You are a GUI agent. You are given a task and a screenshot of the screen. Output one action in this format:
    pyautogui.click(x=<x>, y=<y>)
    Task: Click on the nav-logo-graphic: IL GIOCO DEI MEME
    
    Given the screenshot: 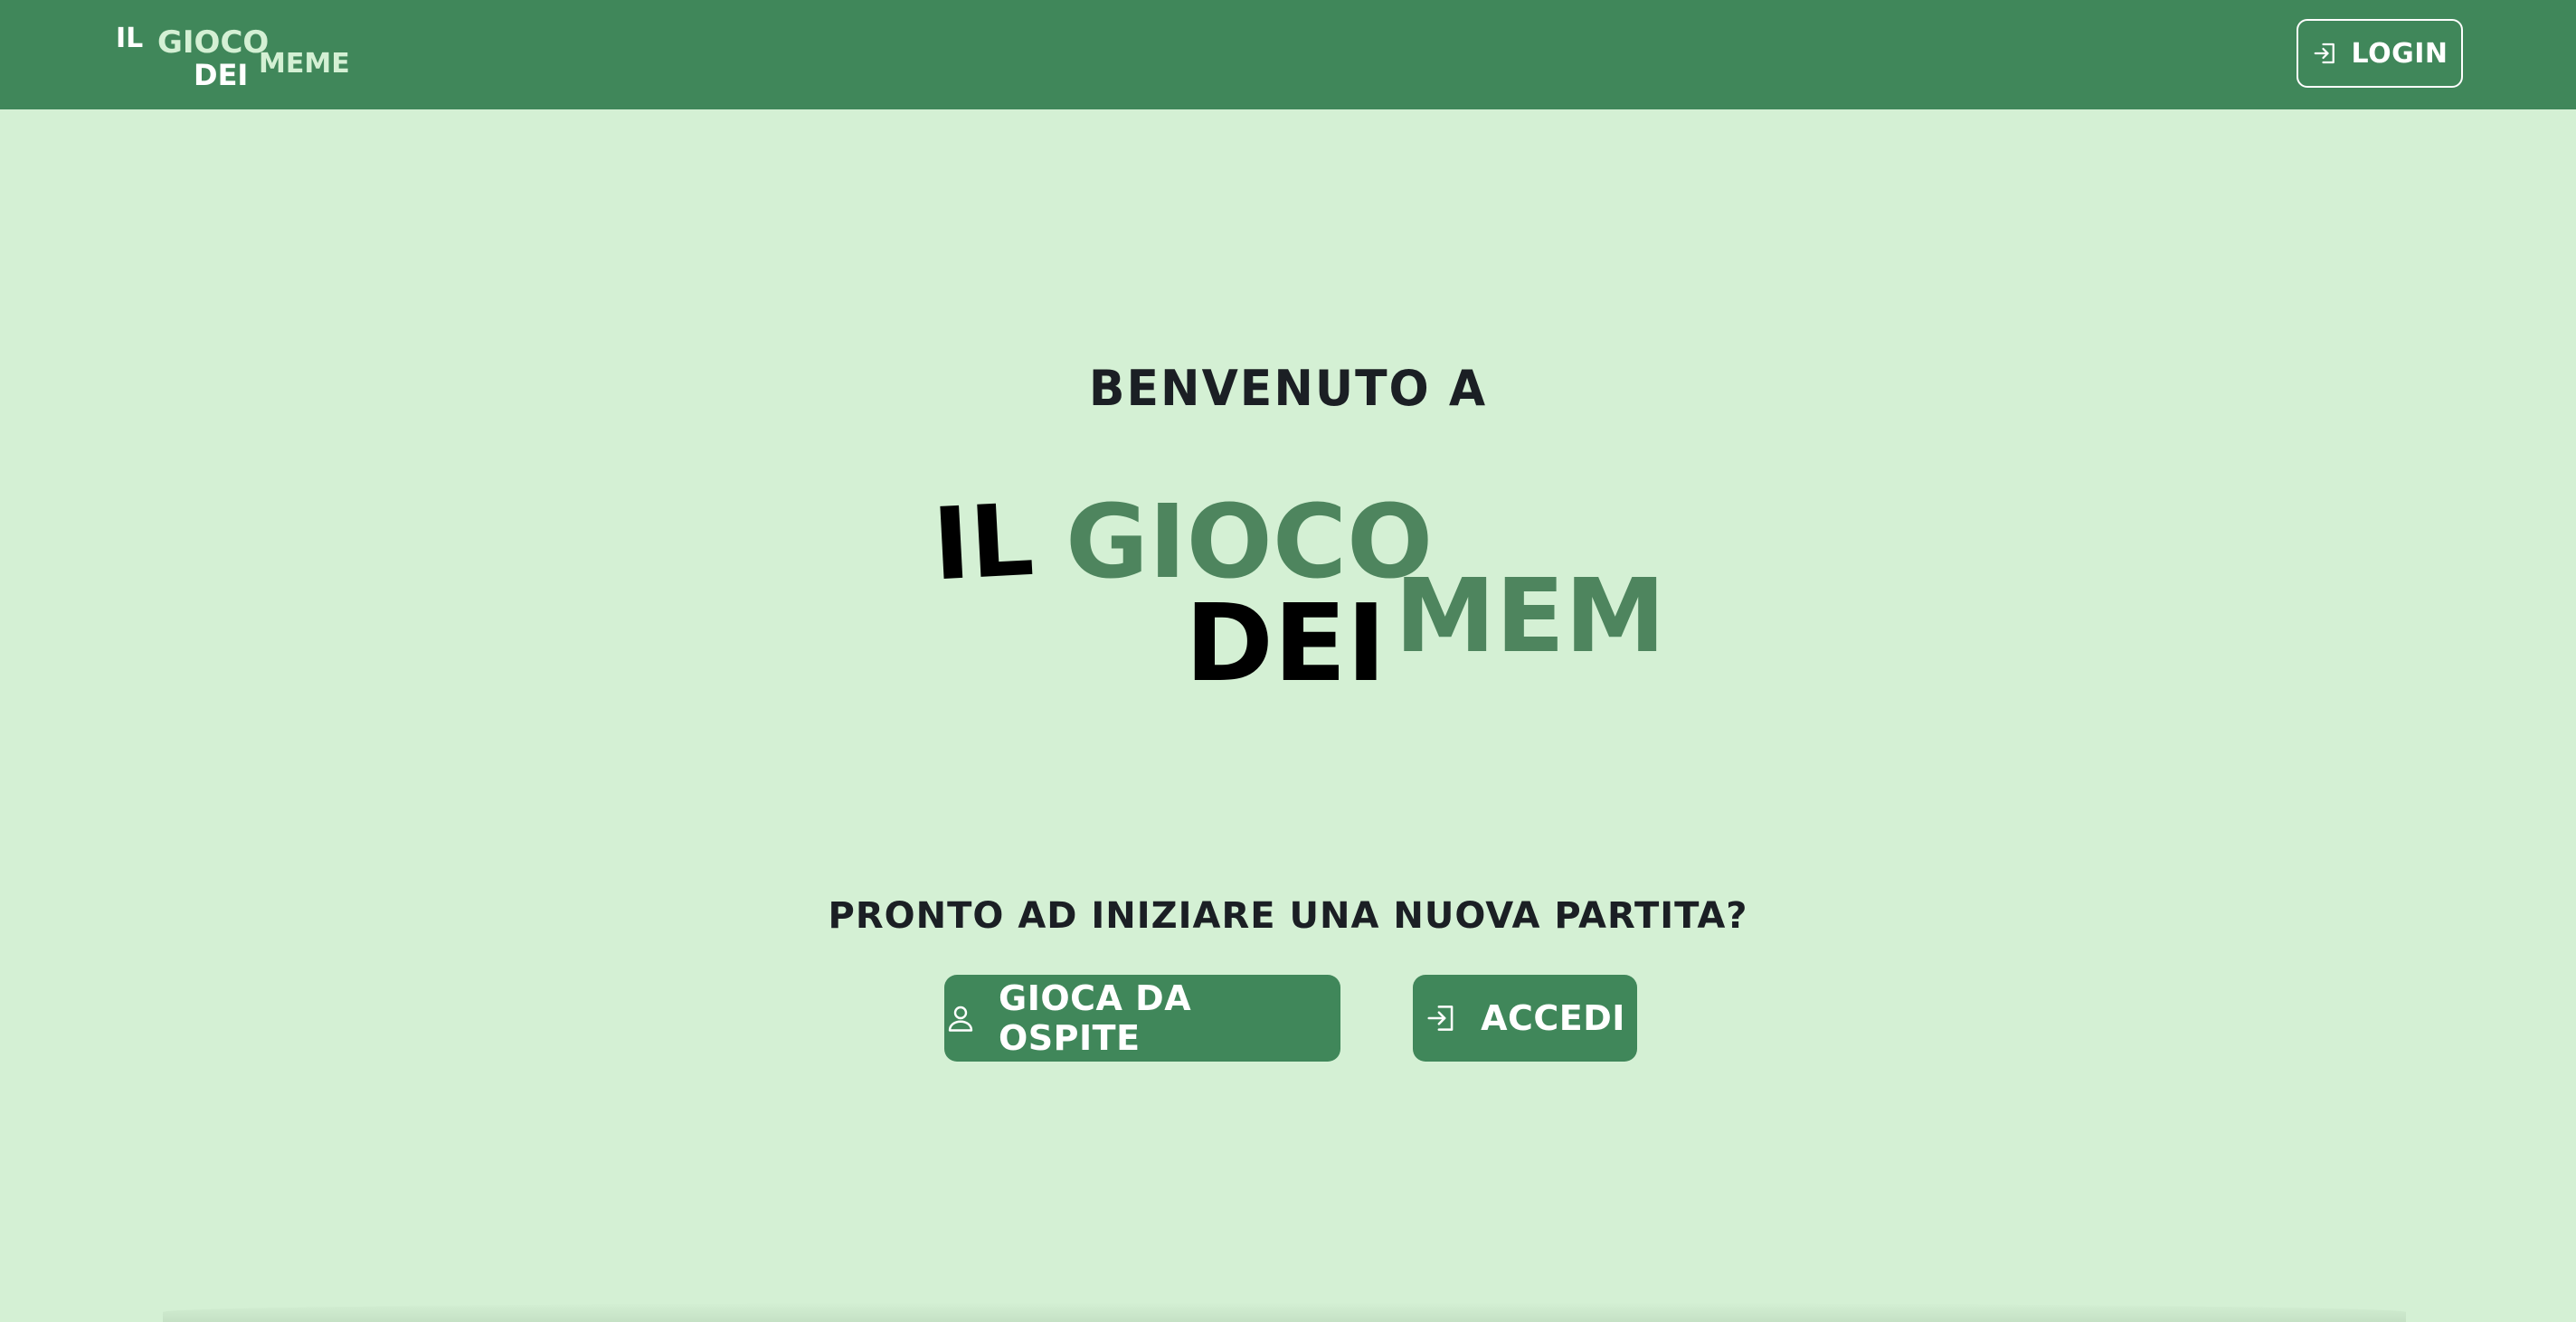 What is the action you would take?
    pyautogui.click(x=233, y=57)
    